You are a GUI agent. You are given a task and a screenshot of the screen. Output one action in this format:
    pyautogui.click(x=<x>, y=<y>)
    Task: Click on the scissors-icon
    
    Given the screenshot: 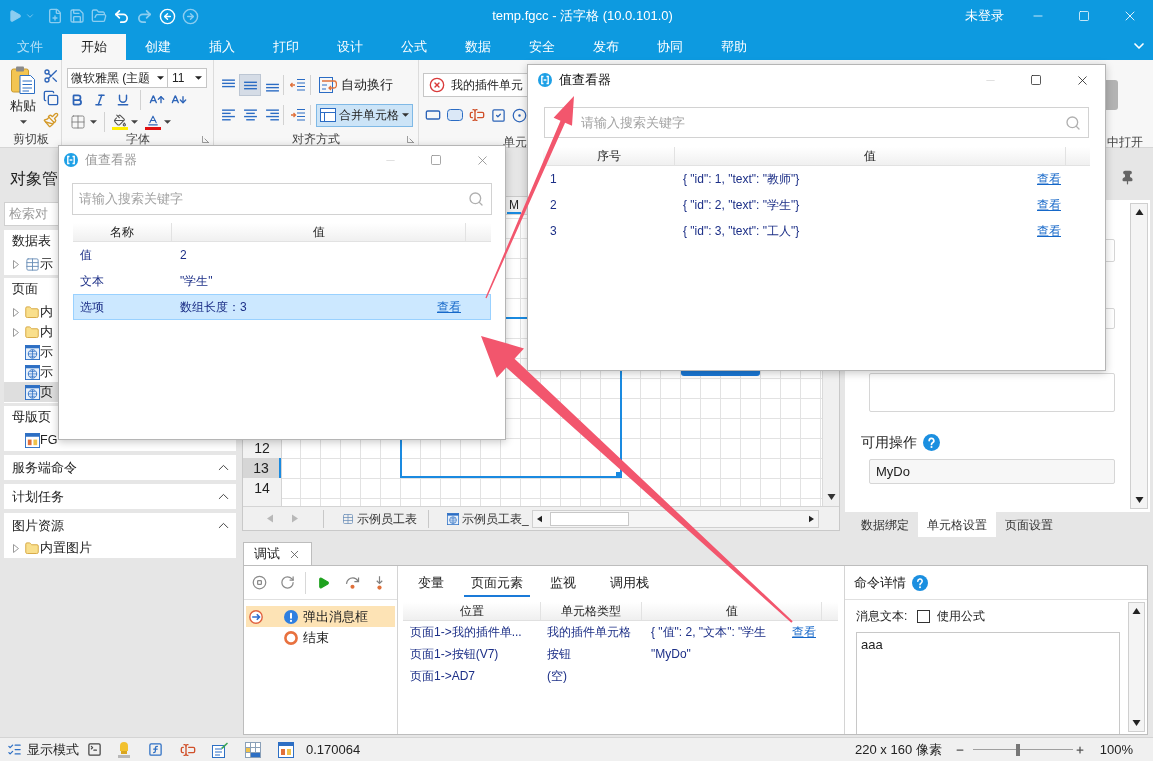 What is the action you would take?
    pyautogui.click(x=51, y=76)
    